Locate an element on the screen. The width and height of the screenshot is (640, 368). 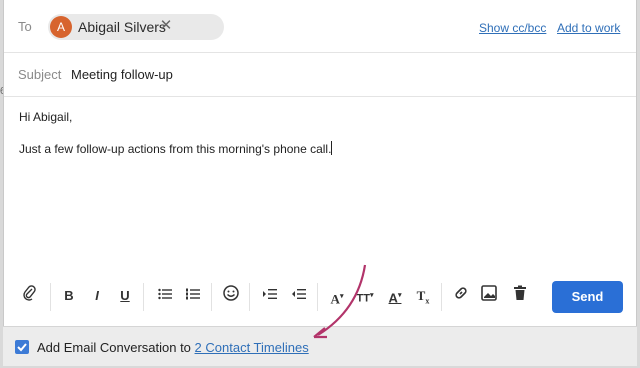
contact-timelines-link: 2 Contact Timelines is located at coordinates (252, 347).